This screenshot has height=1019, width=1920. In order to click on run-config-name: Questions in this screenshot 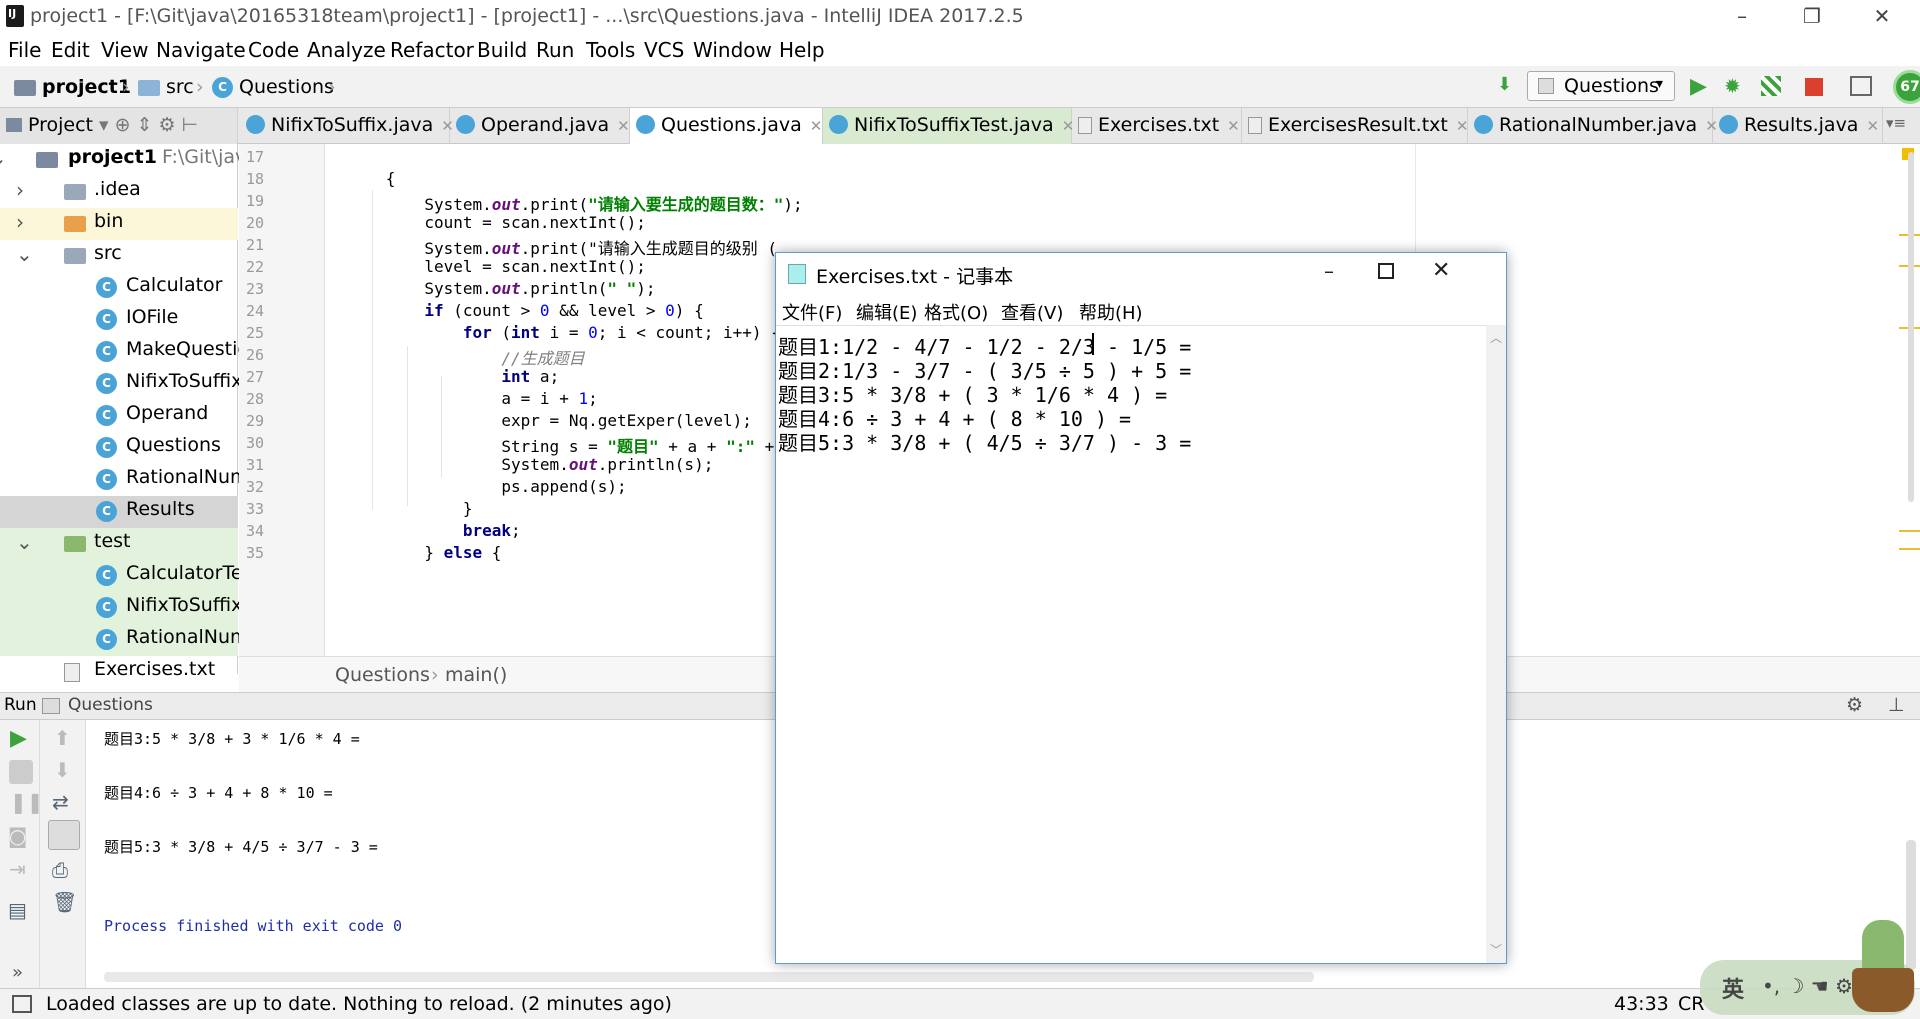, I will do `click(110, 705)`.